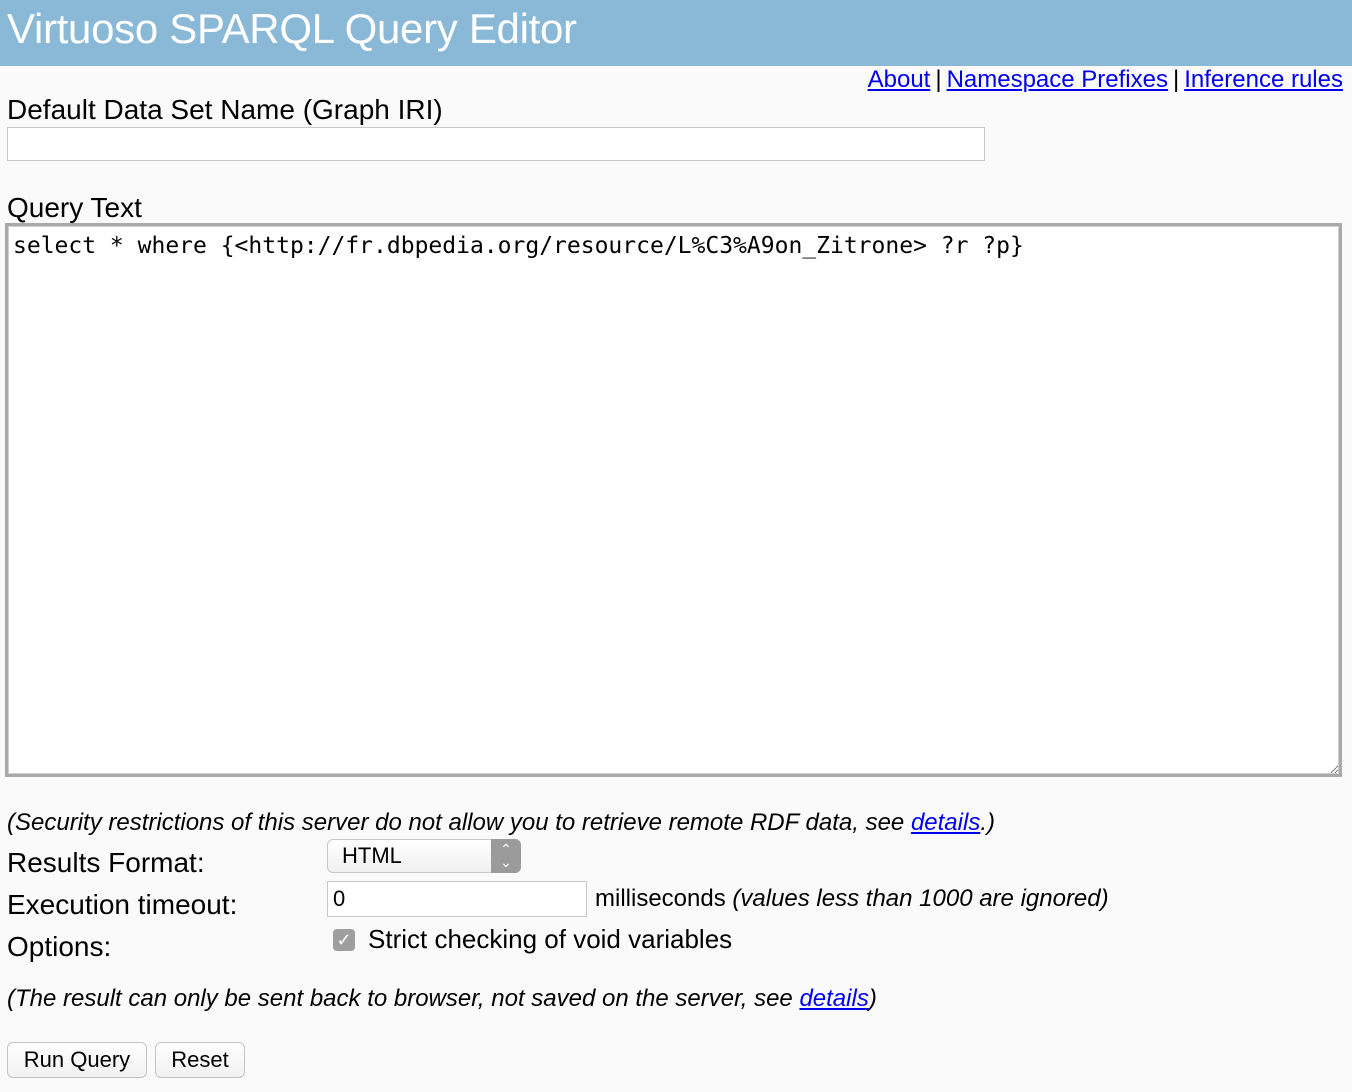 This screenshot has width=1352, height=1092. I want to click on graph-iri-input, so click(496, 144).